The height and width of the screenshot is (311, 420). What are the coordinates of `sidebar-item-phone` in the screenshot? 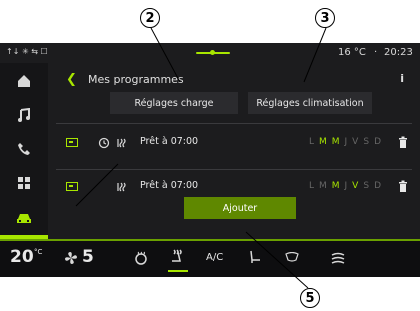 It's located at (24, 149).